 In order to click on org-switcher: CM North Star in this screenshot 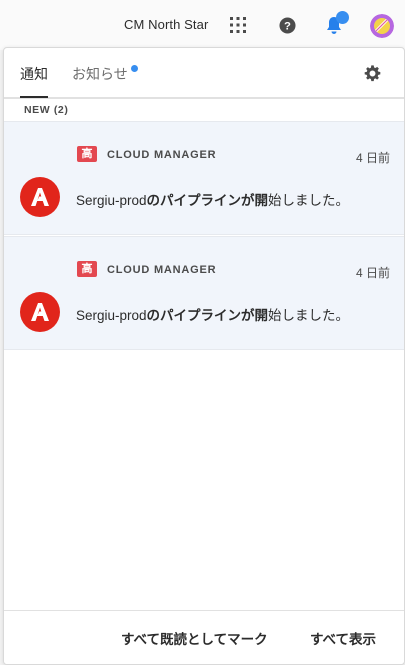, I will do `click(166, 24)`.